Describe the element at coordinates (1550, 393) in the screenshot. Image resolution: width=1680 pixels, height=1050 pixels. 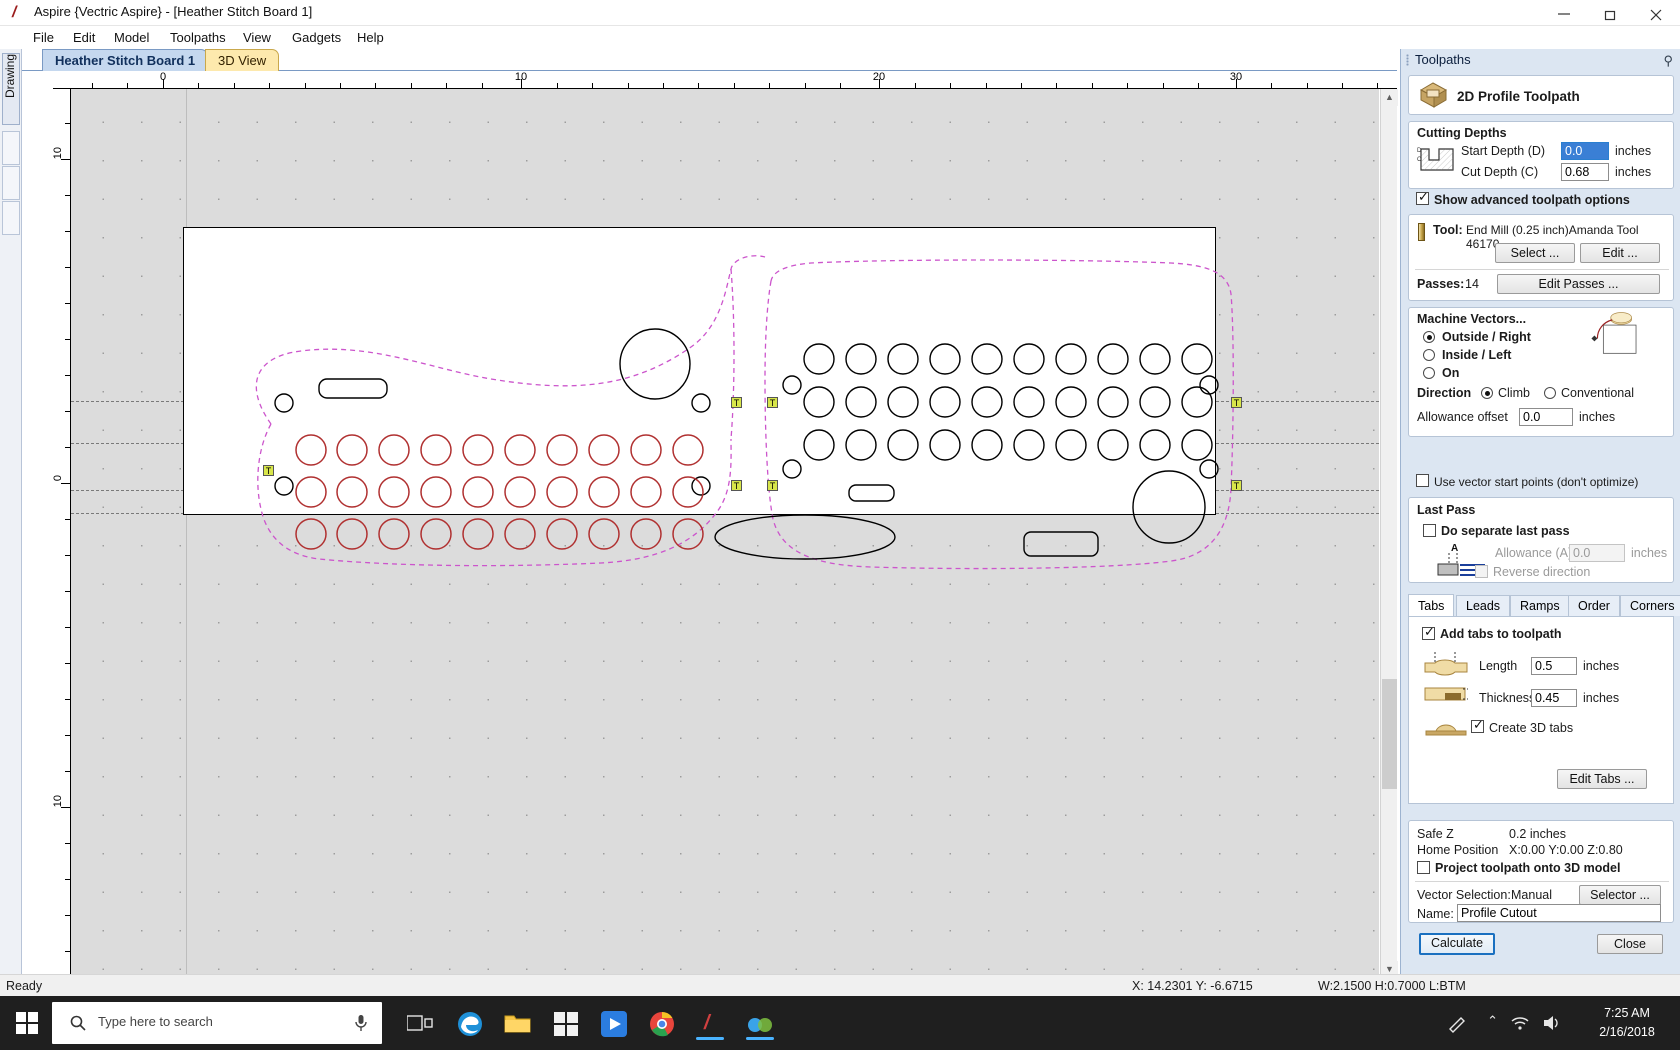
I see `radio-conventional` at that location.